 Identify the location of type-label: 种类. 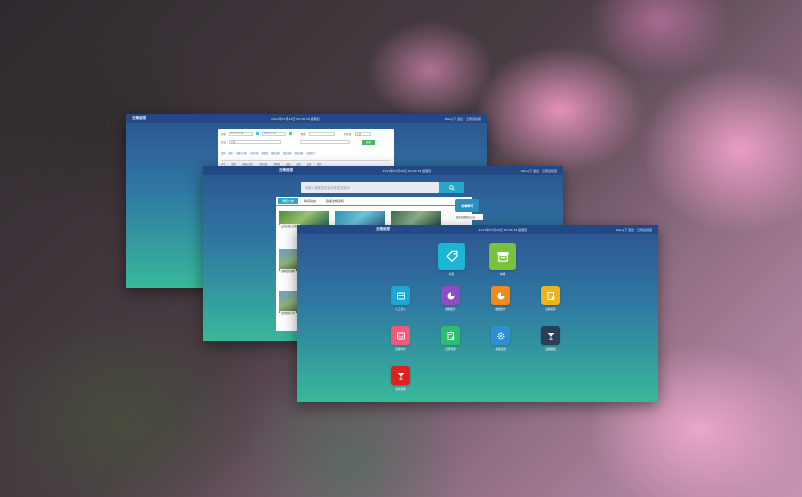
(303, 134).